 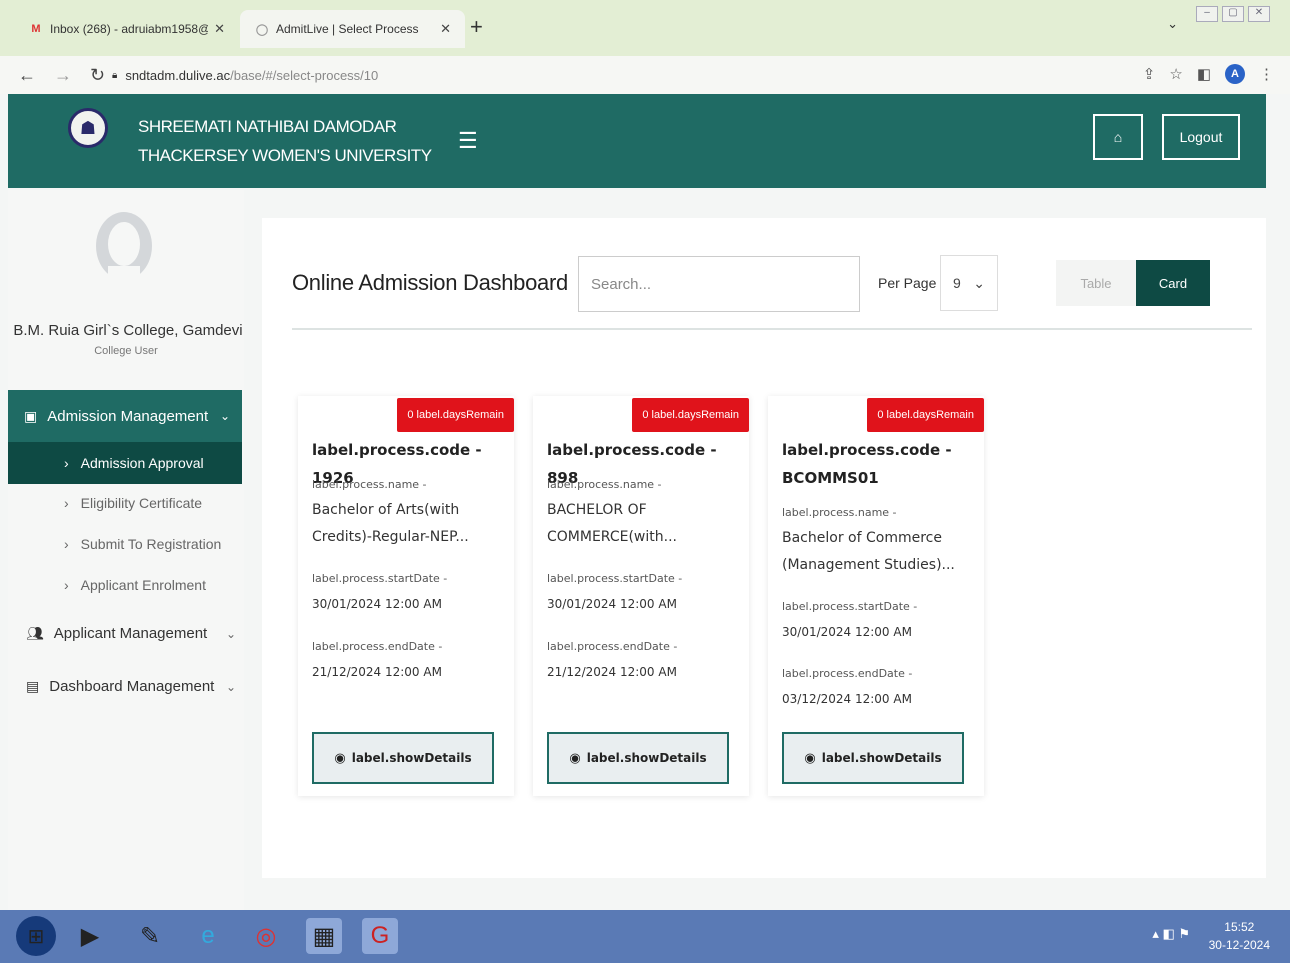 I want to click on lock-icon: 🔒︎, so click(x=115, y=75).